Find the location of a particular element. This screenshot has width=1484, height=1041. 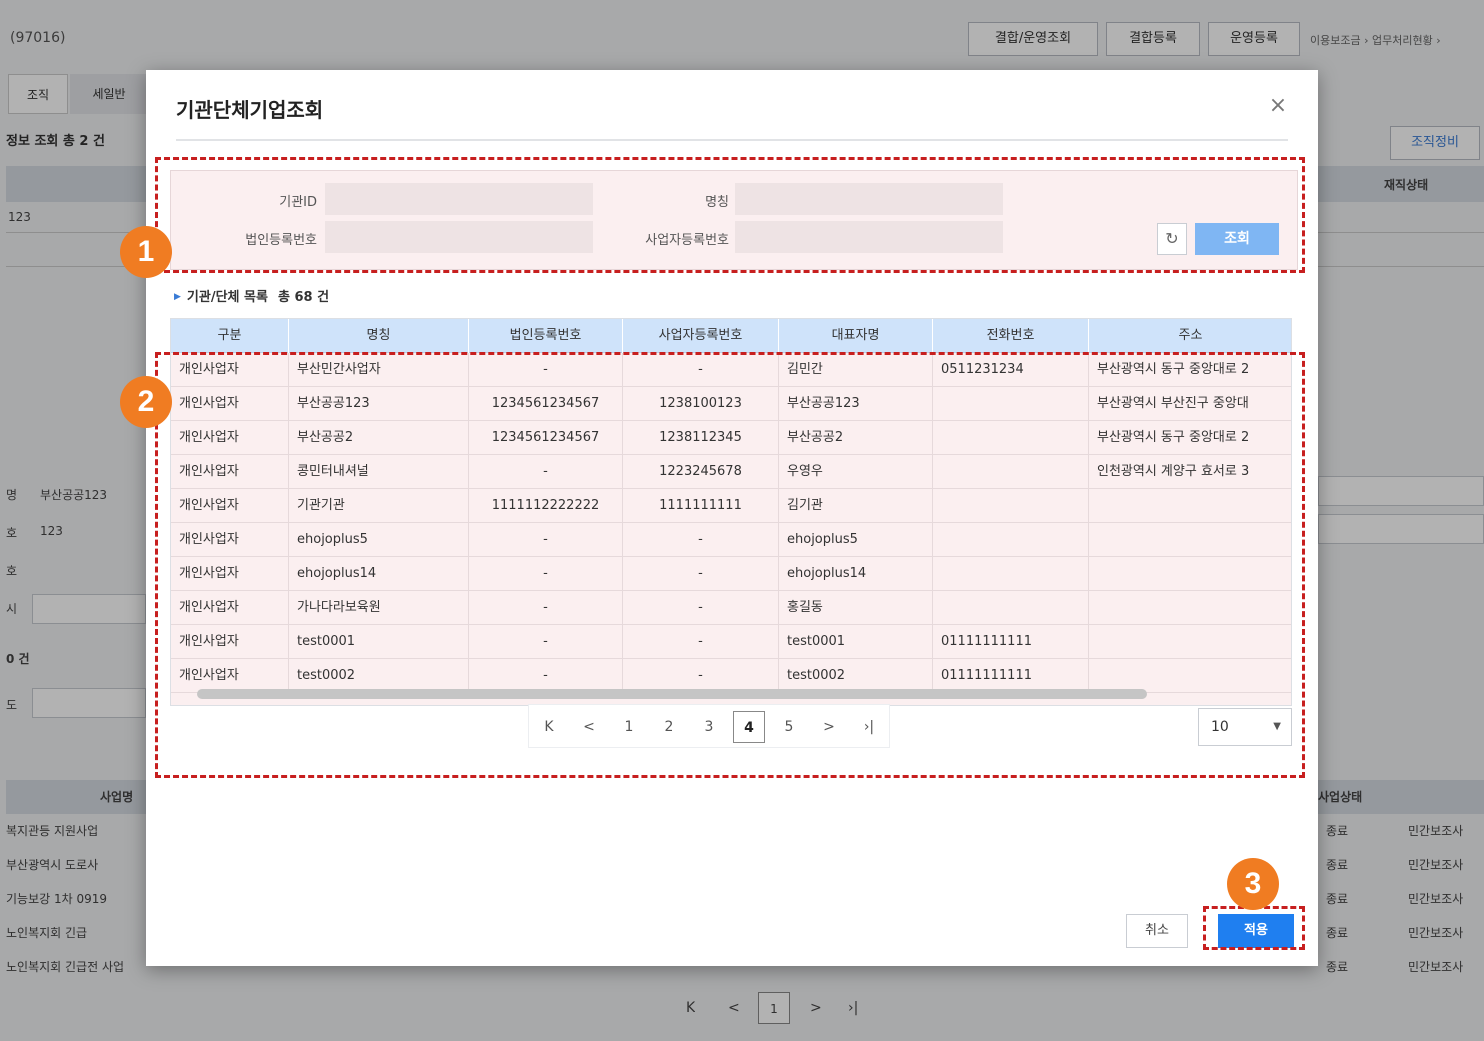

annotation-badge-3: 3 is located at coordinates (1253, 884).